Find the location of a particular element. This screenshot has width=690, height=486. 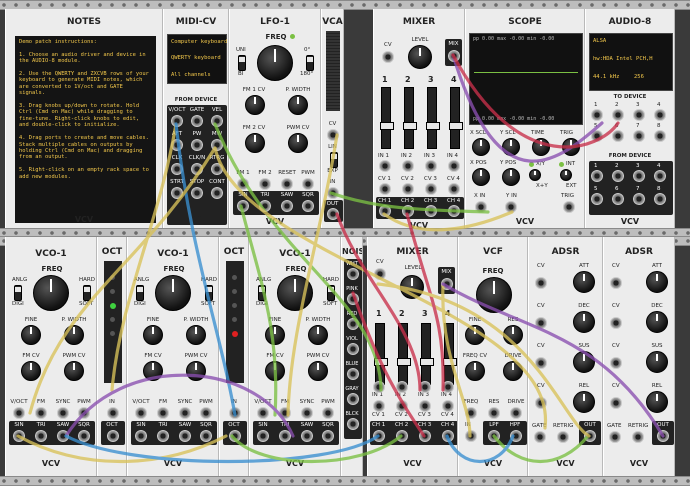

y-input-port is located at coordinates (511, 207).